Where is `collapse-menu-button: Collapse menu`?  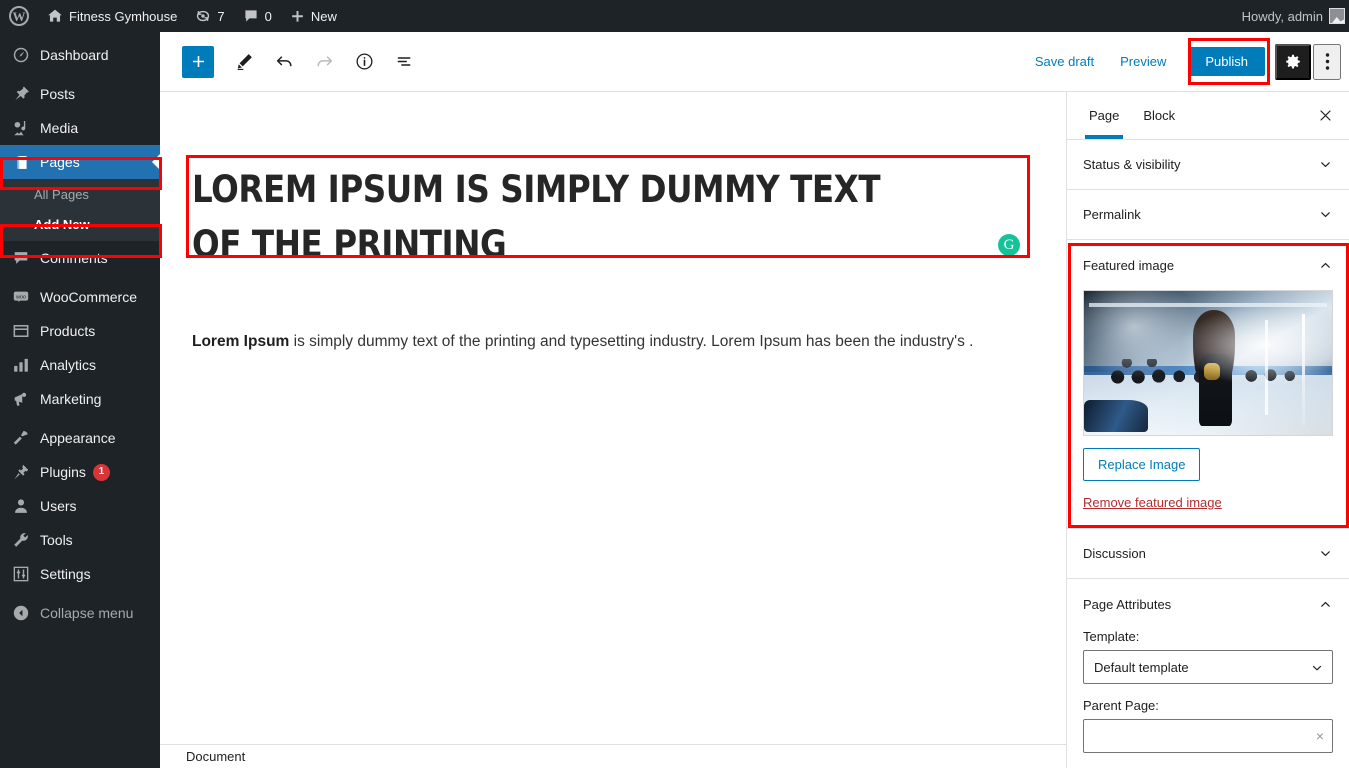 collapse-menu-button: Collapse menu is located at coordinates (80, 613).